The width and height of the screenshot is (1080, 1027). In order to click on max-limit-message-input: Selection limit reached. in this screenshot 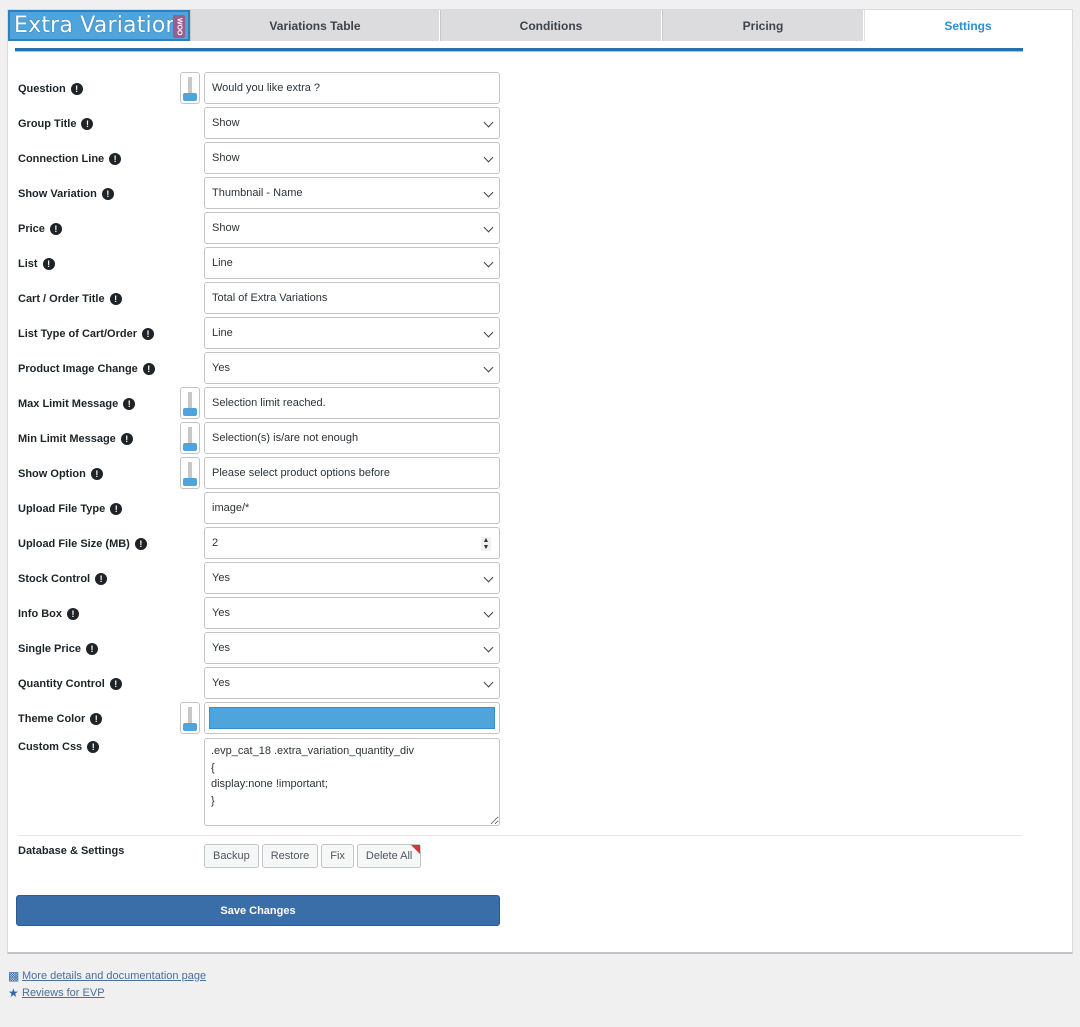, I will do `click(352, 403)`.